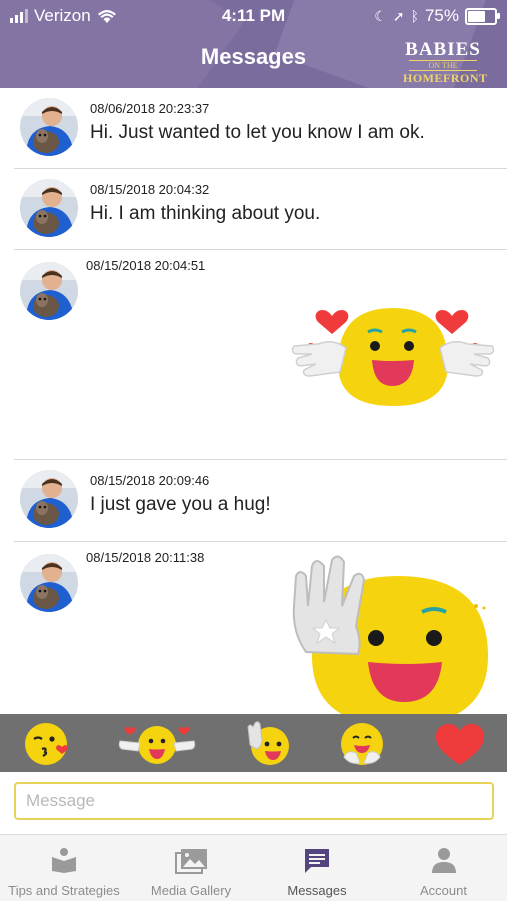  Describe the element at coordinates (414, 16) in the screenshot. I see `bluetooth-icon: ᛒ` at that location.